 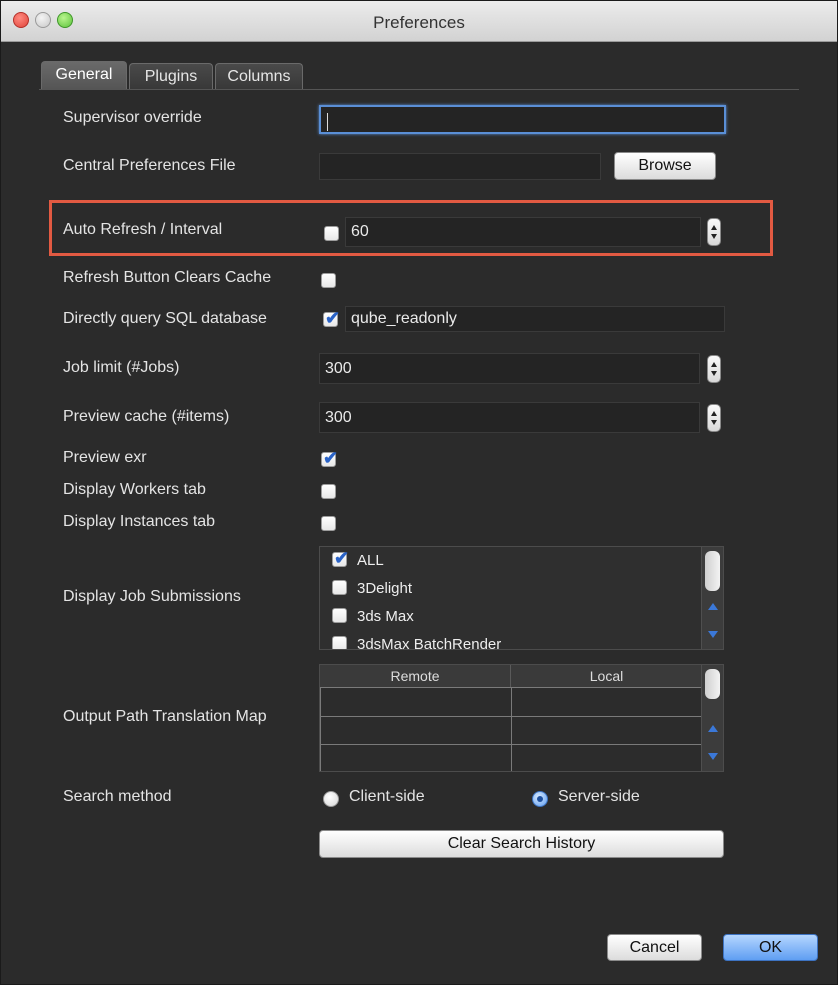 I want to click on client-side-label: Client-side, so click(x=387, y=797).